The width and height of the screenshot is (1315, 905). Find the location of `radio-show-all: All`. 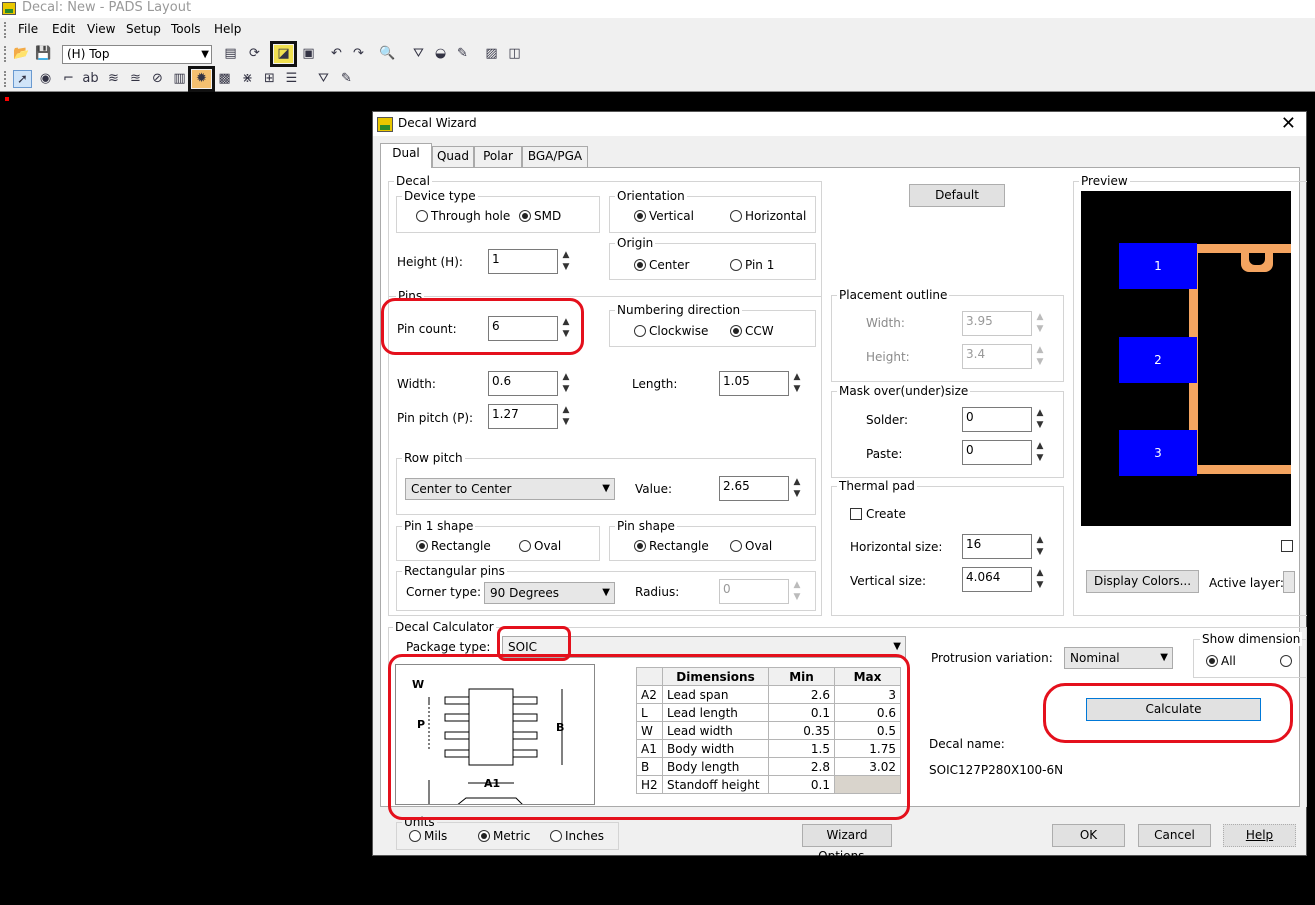

radio-show-all: All is located at coordinates (1221, 661).